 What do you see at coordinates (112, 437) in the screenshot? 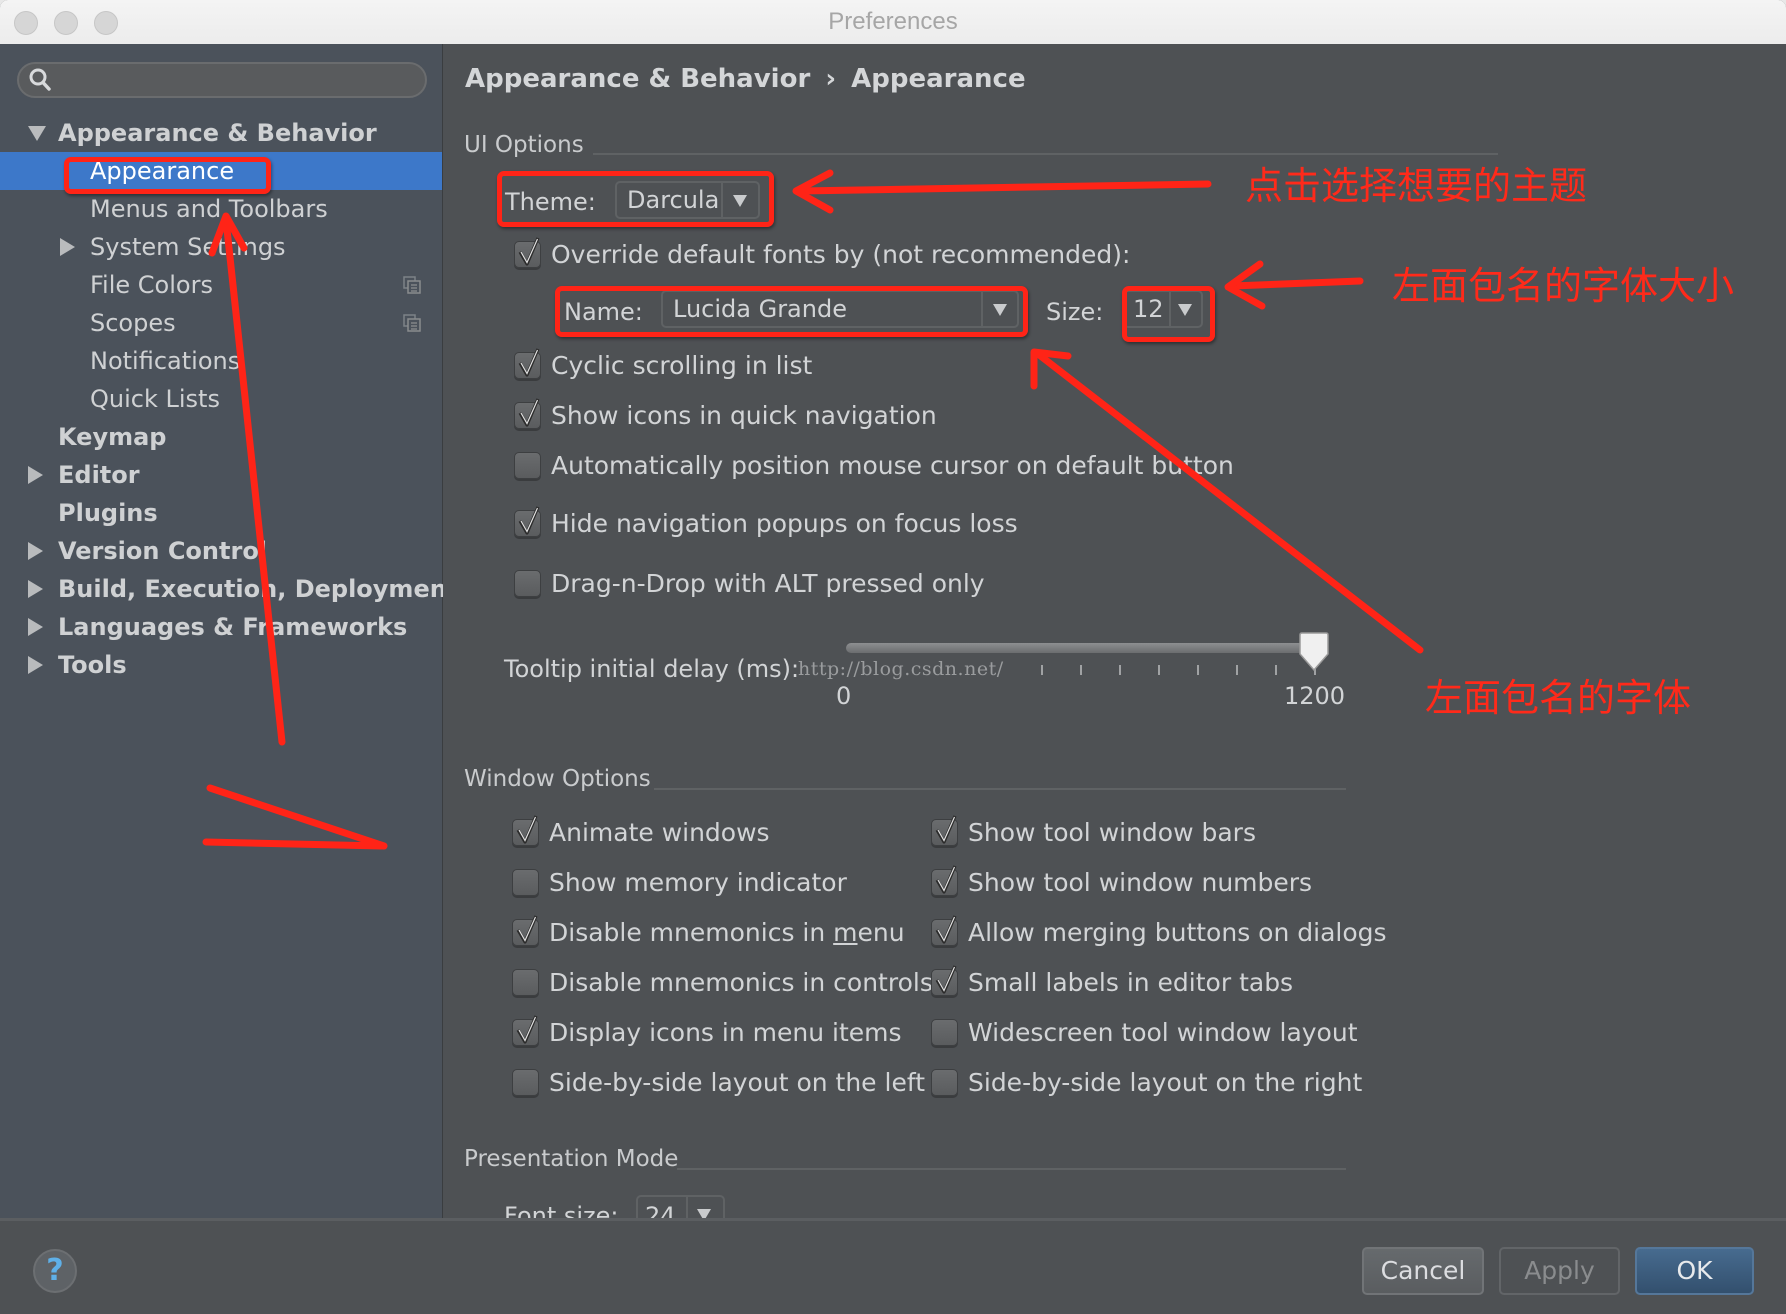
I see `sidebar-item-label: Keymap` at bounding box center [112, 437].